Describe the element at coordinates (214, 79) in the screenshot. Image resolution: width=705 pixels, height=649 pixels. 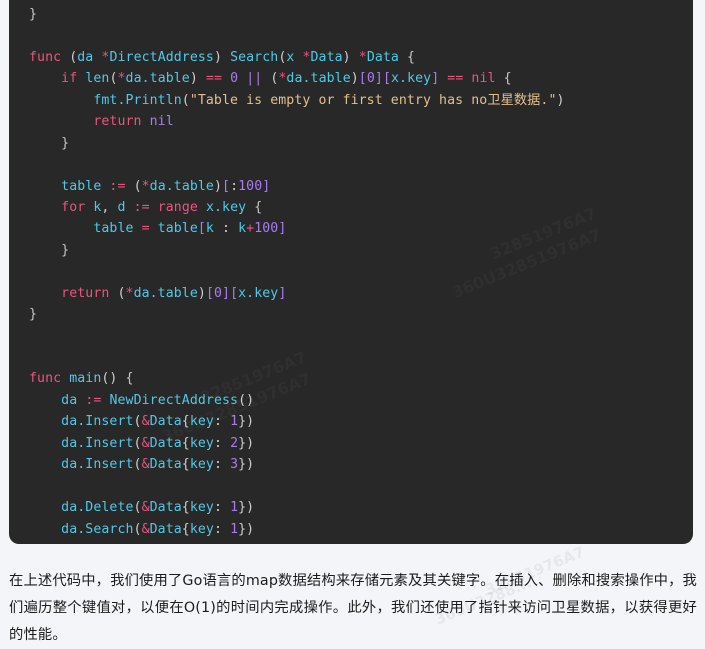
I see `code-token: ==` at that location.